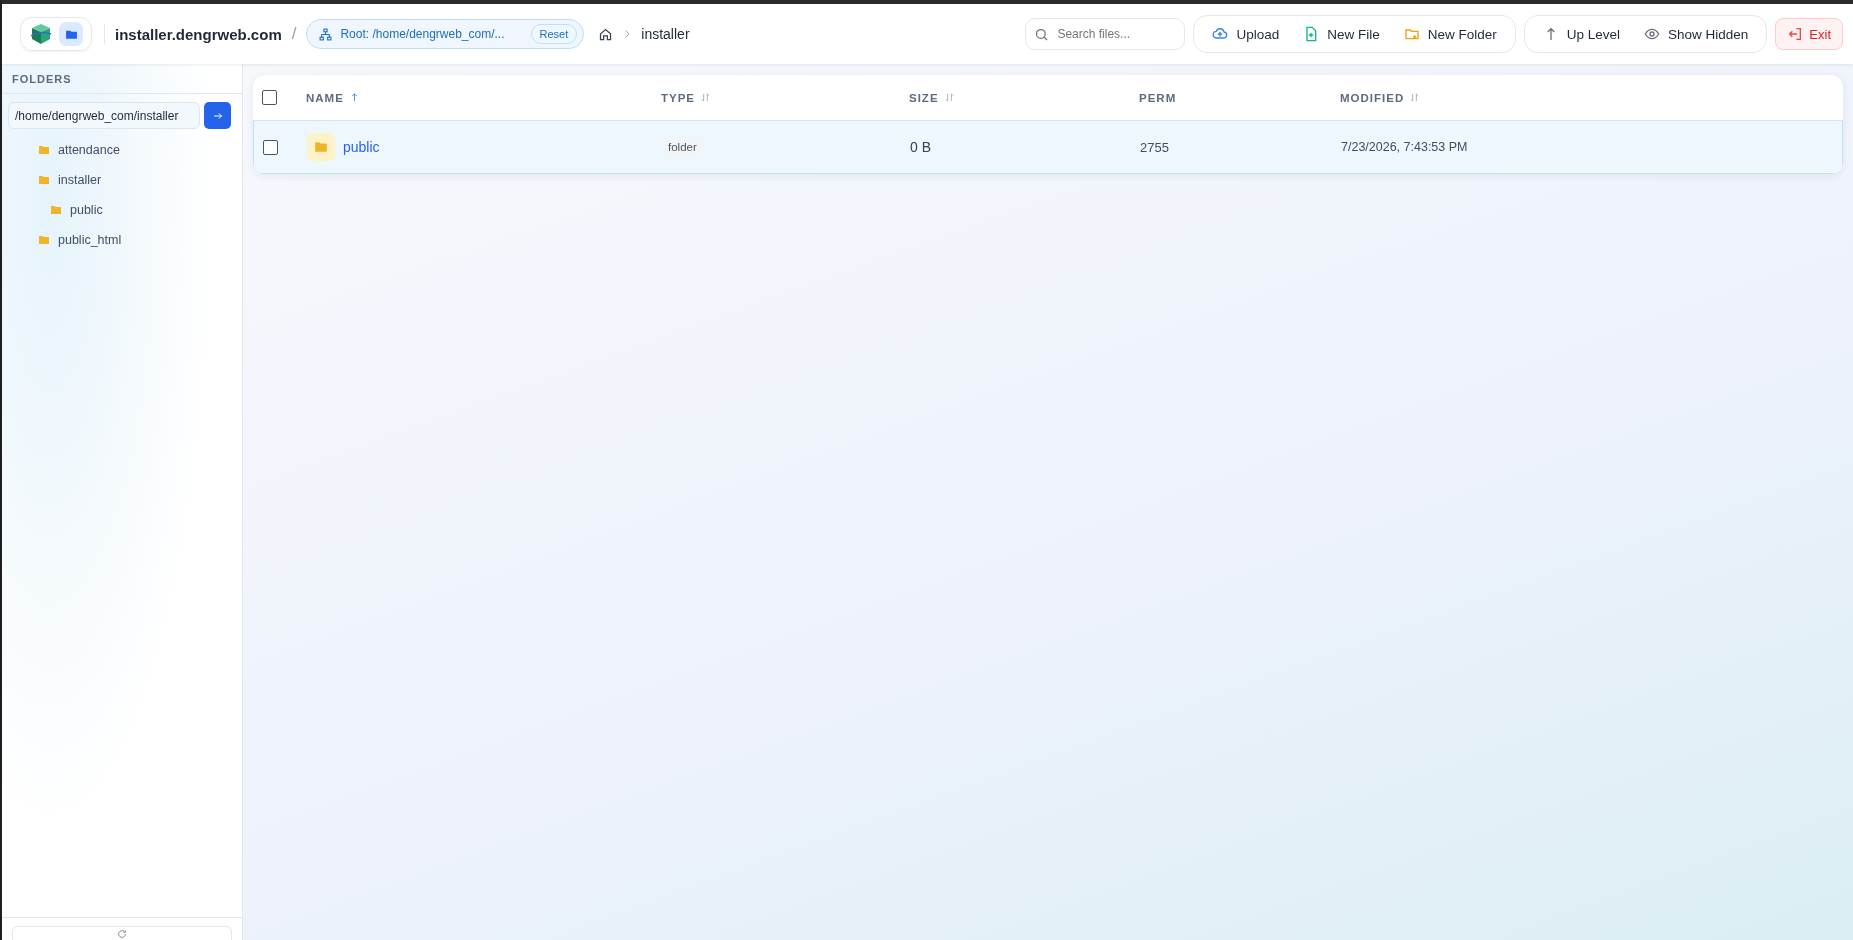 This screenshot has height=940, width=1853. What do you see at coordinates (1450, 34) in the screenshot?
I see `new-folder-button: New Folder` at bounding box center [1450, 34].